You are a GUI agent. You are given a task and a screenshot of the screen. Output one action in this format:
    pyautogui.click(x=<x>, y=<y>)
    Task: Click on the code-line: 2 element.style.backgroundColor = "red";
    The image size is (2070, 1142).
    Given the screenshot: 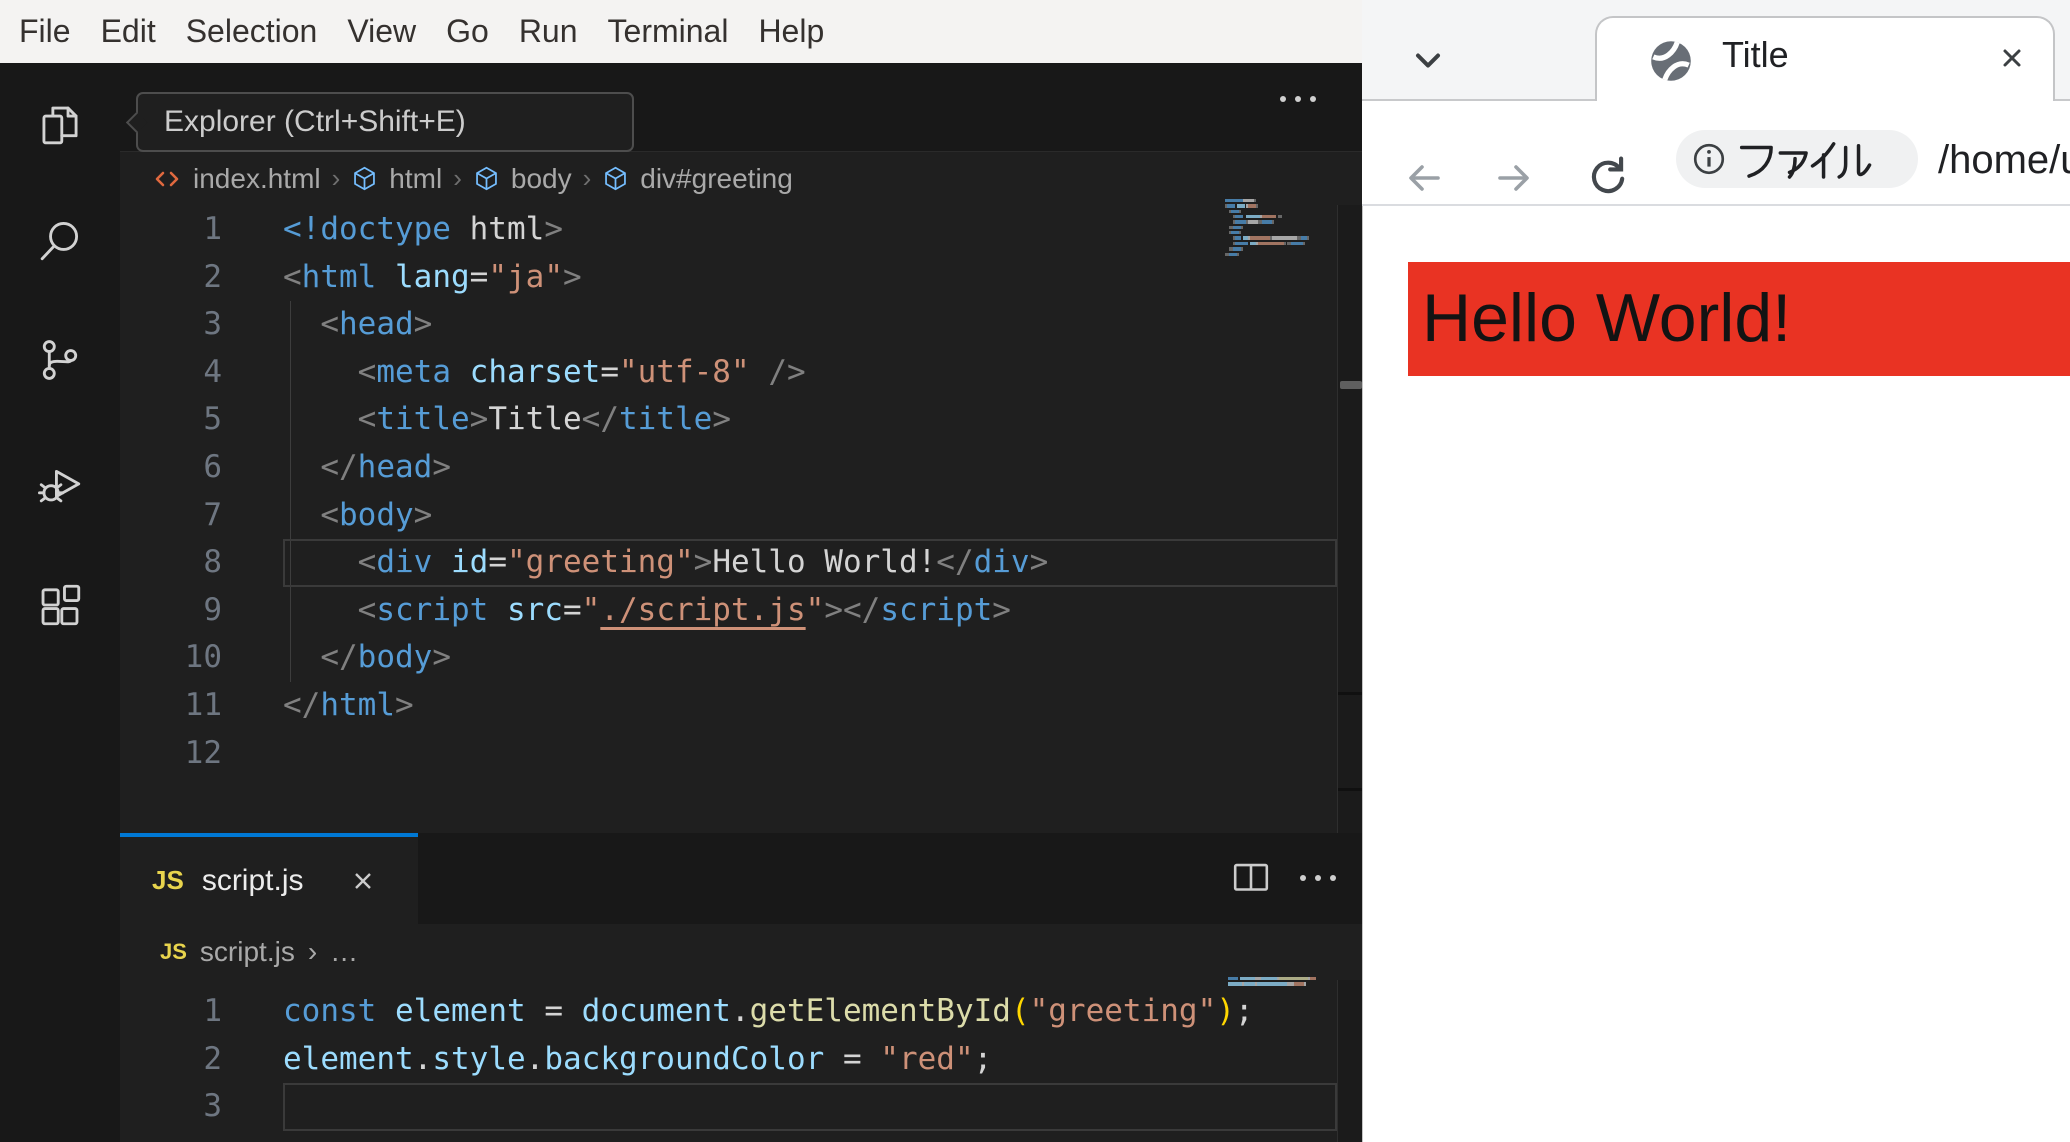 What is the action you would take?
    pyautogui.click(x=725, y=1060)
    